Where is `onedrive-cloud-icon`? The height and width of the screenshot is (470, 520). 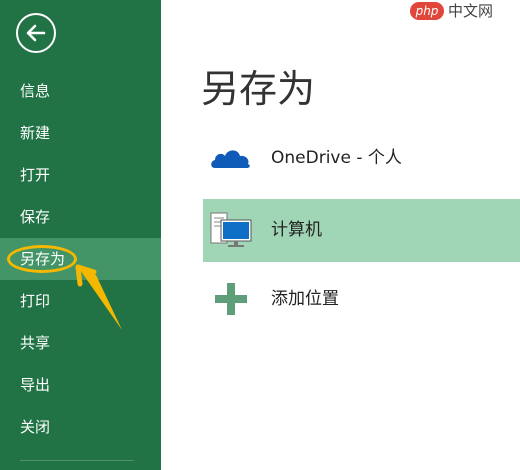
onedrive-cloud-icon is located at coordinates (230, 159).